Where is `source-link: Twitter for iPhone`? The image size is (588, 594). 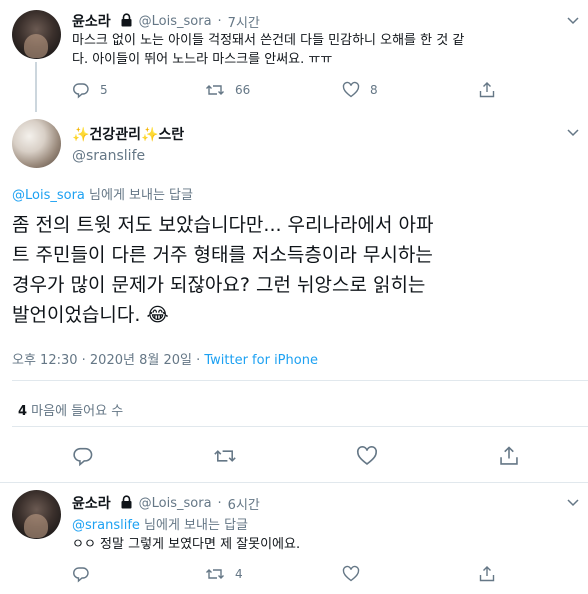
source-link: Twitter for iPhone is located at coordinates (261, 360).